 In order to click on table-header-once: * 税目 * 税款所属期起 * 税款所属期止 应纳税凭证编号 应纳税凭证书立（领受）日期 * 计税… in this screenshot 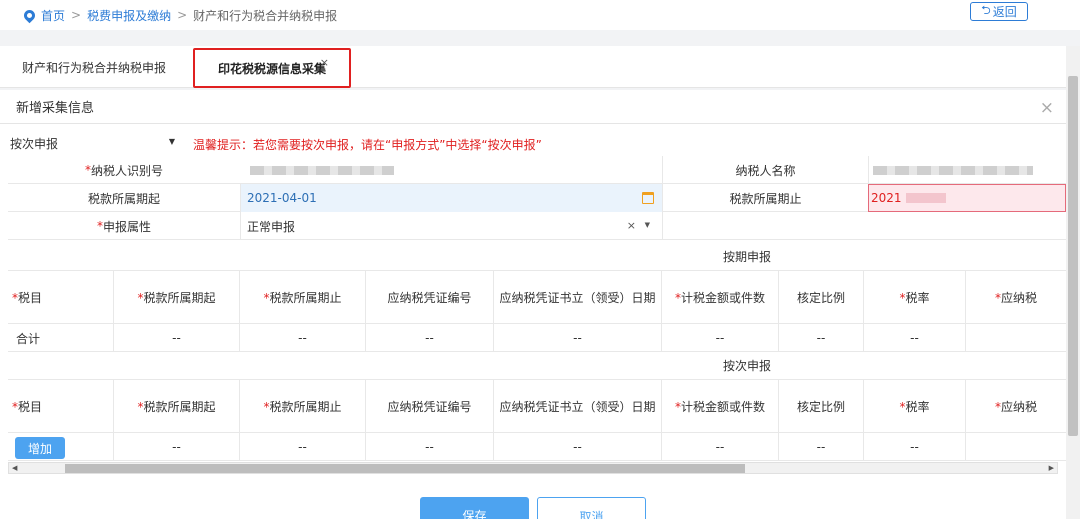, I will do `click(537, 406)`.